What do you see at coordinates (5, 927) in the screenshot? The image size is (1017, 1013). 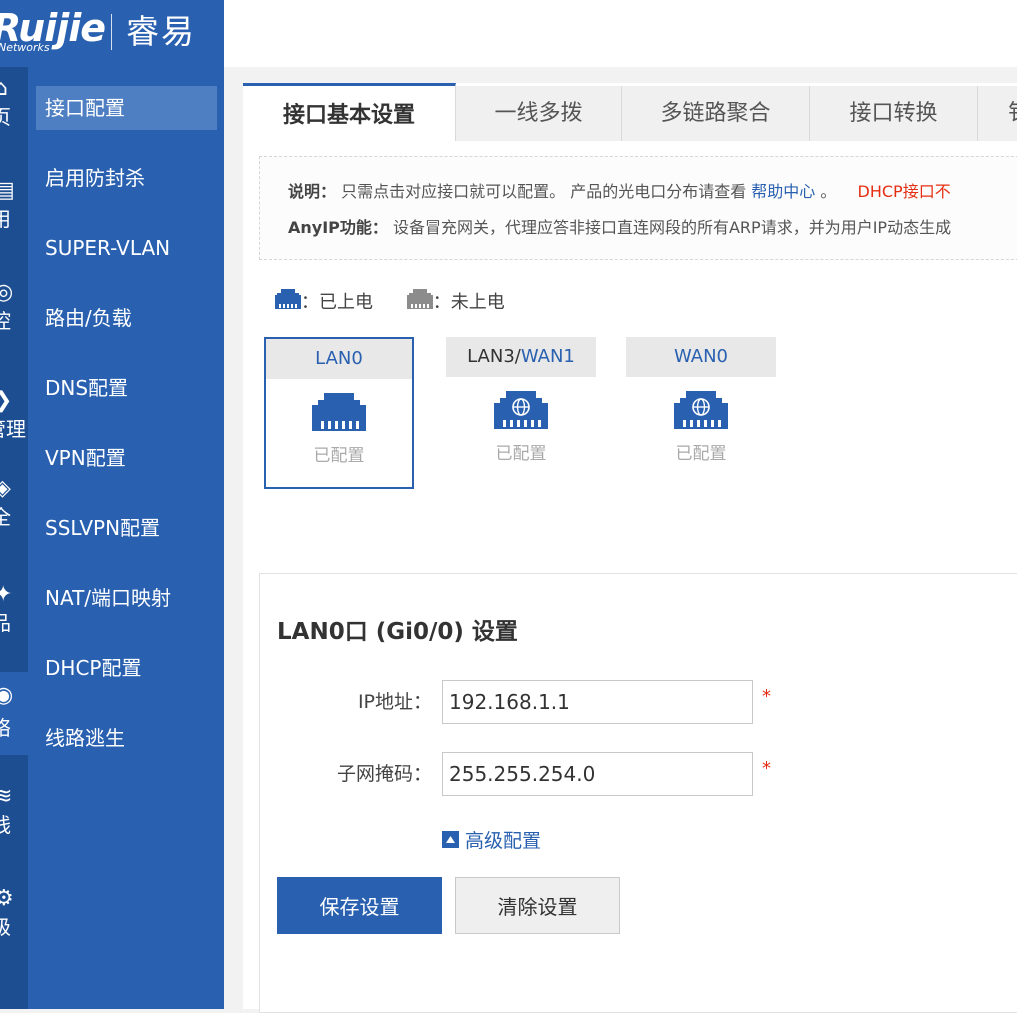 I see `rail-item-label: 级` at bounding box center [5, 927].